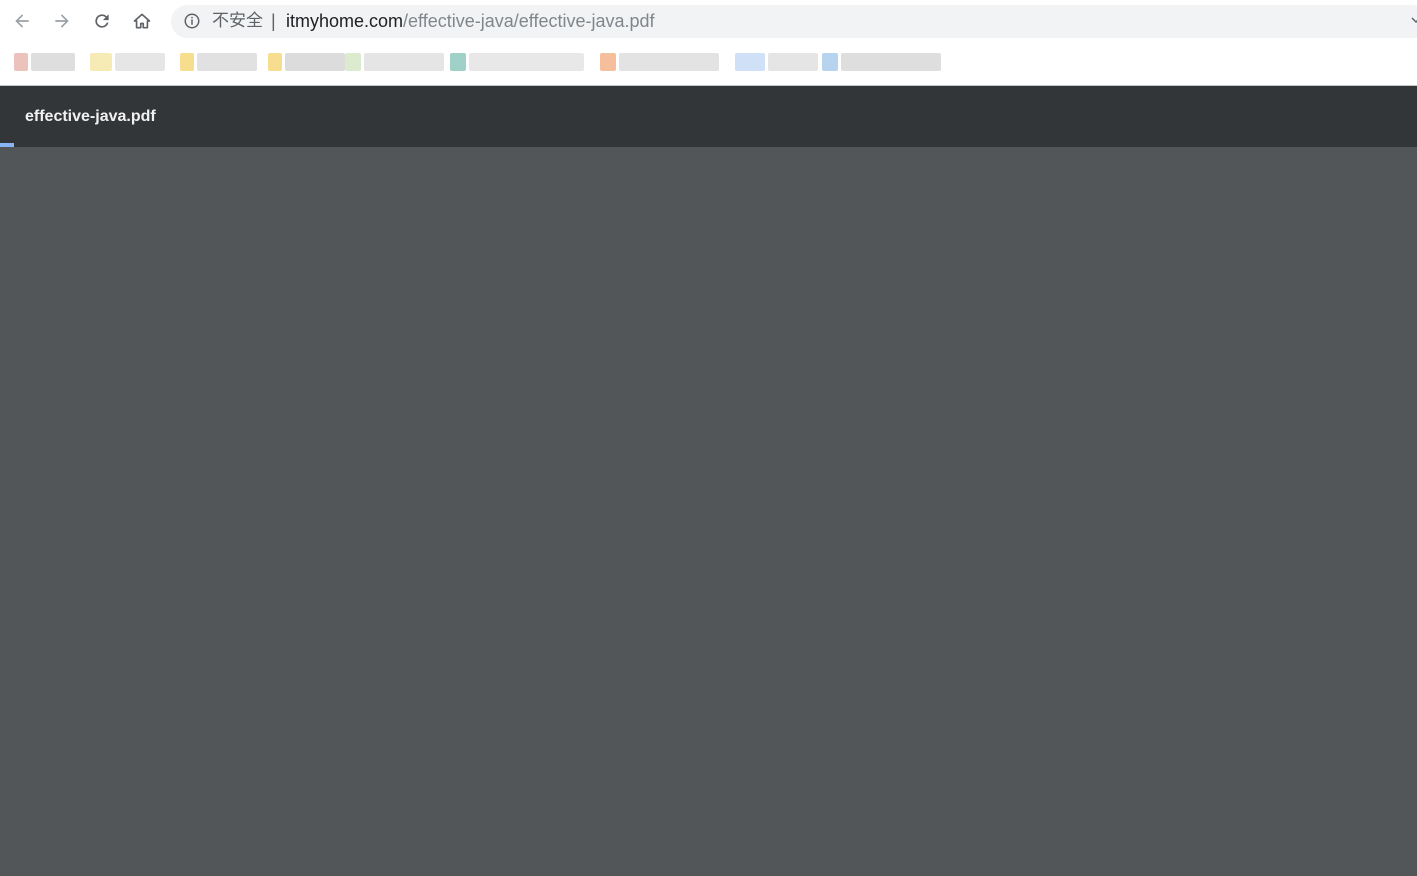  I want to click on arrow-right-icon, so click(62, 21).